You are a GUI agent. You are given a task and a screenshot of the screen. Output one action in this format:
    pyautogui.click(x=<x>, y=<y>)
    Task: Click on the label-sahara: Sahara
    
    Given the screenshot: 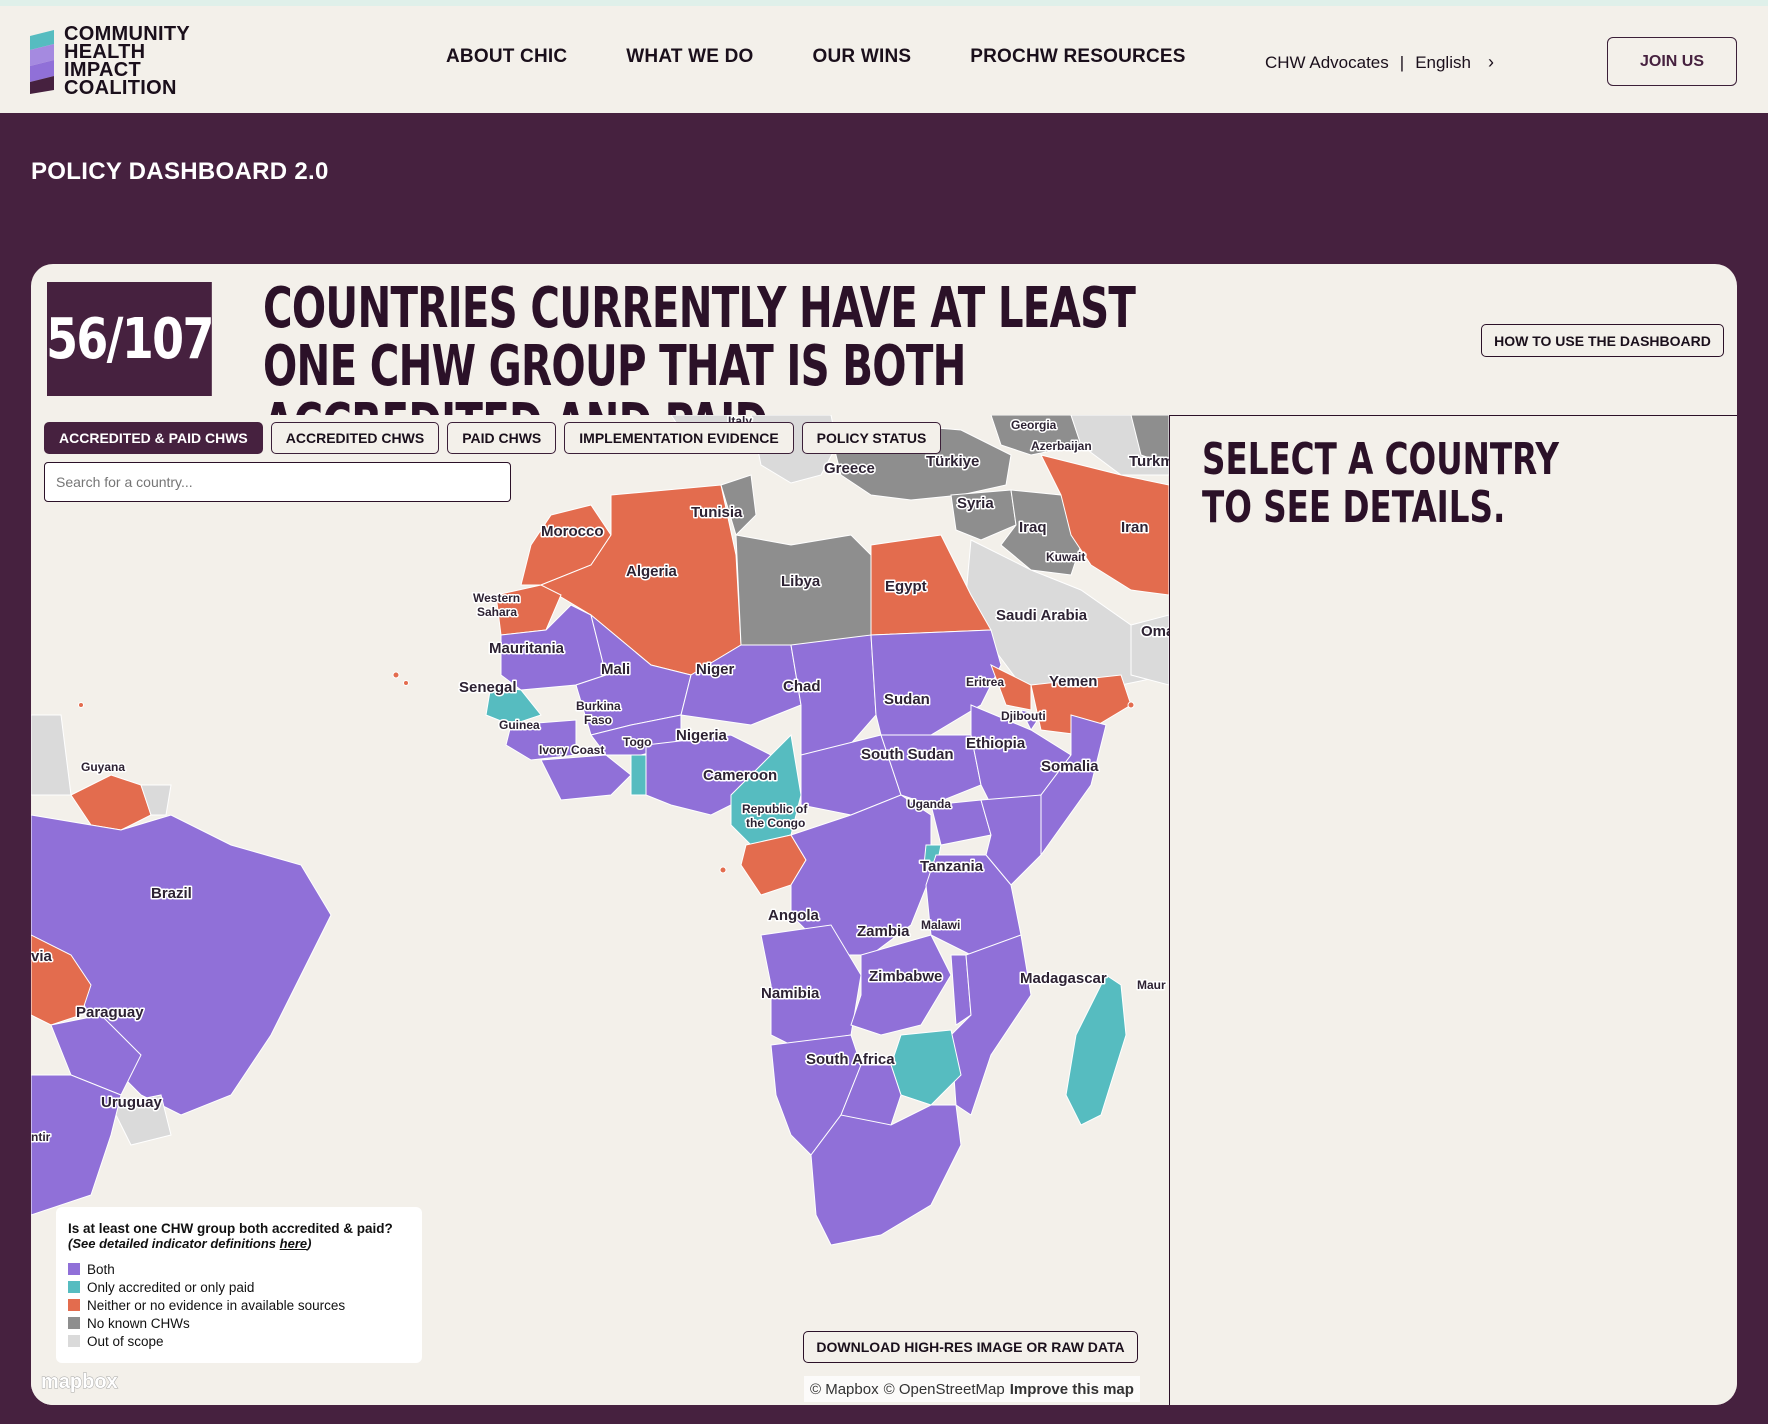 What is the action you would take?
    pyautogui.click(x=497, y=612)
    